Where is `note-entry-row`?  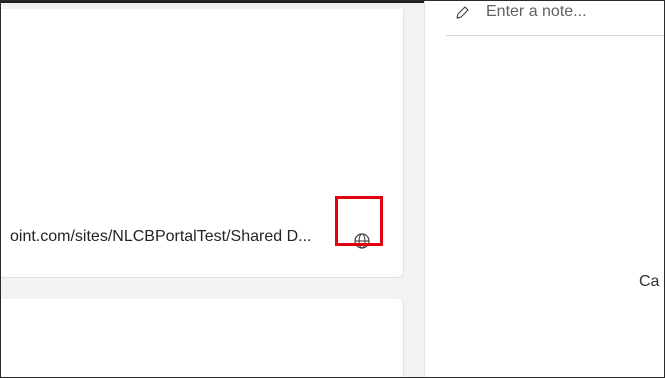
note-entry-row is located at coordinates (555, 18).